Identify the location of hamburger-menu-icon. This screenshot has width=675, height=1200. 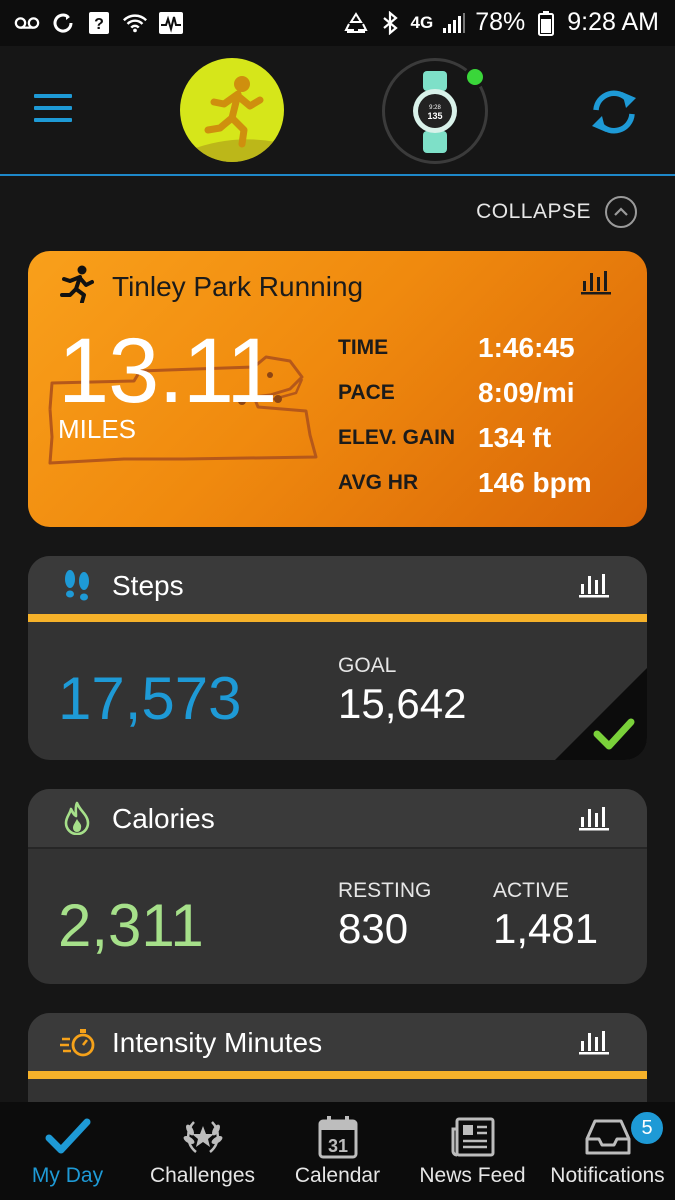
(53, 109).